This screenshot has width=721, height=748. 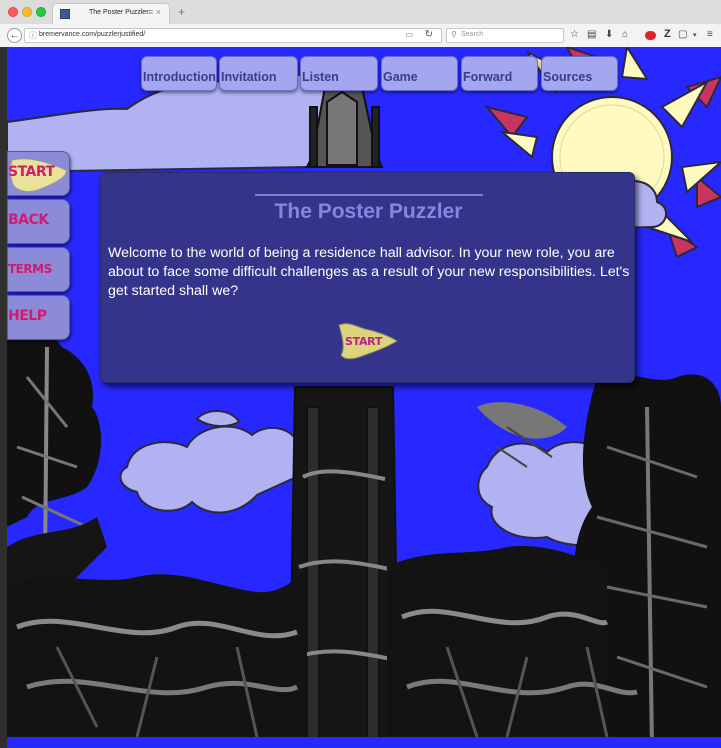 I want to click on tab-sources: Sources, so click(x=579, y=73).